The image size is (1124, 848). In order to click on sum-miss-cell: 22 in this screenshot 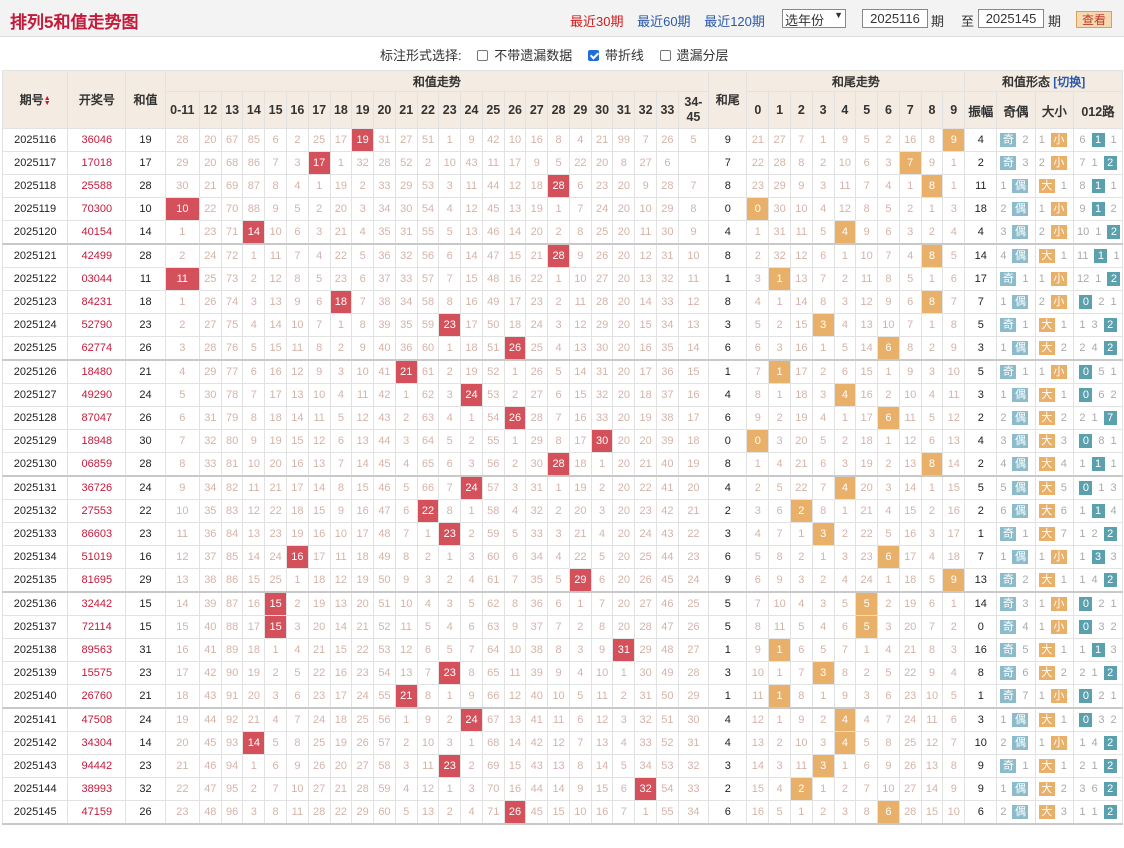, I will do `click(182, 789)`.